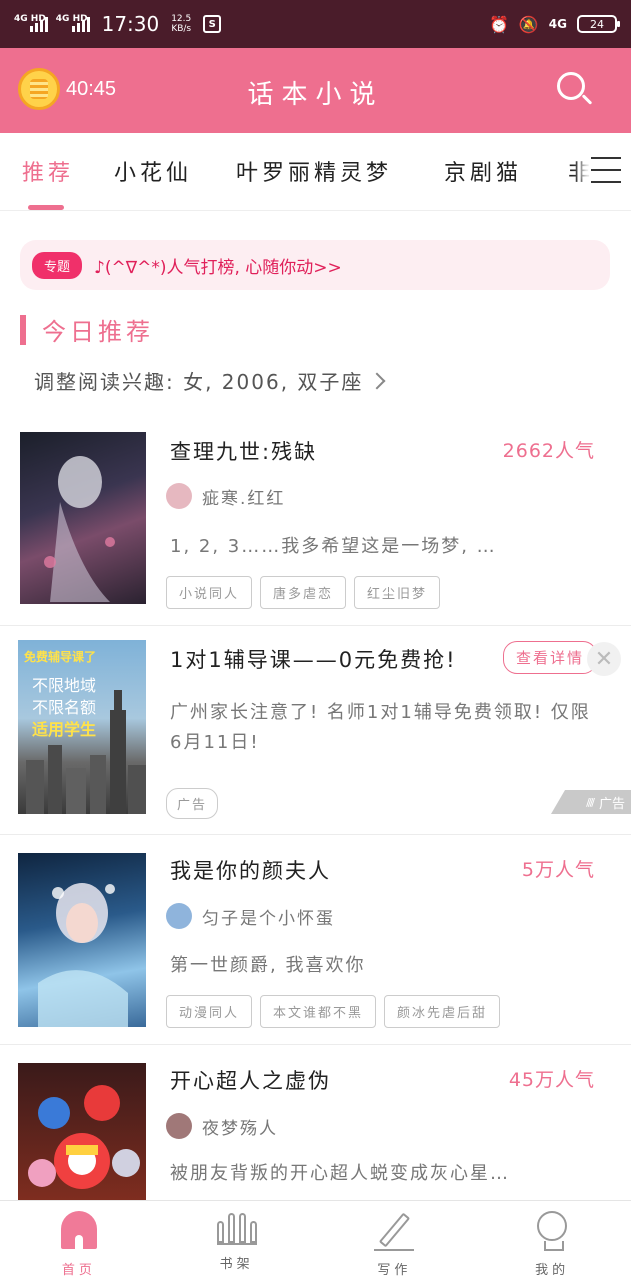 The width and height of the screenshot is (631, 1280). What do you see at coordinates (73, 23) in the screenshot?
I see `sim2-signal-icon: 4G HD` at bounding box center [73, 23].